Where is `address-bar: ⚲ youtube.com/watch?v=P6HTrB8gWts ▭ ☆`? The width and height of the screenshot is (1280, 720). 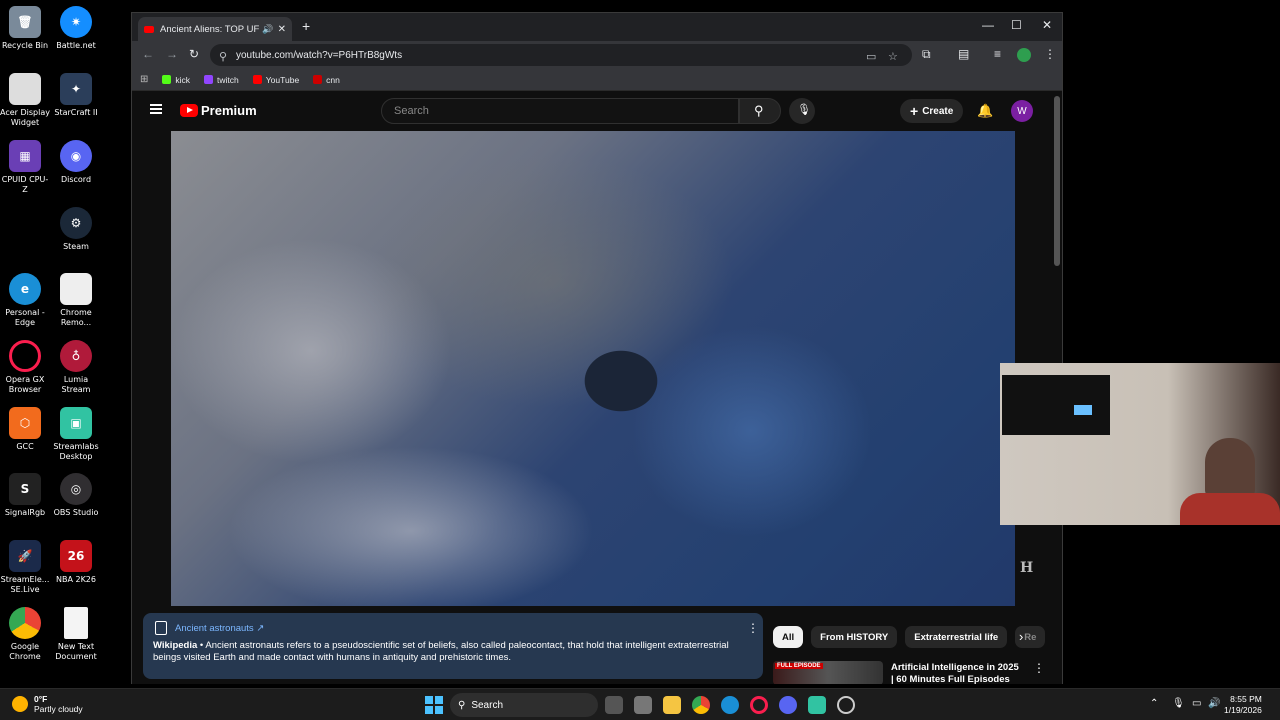
address-bar: ⚲ youtube.com/watch?v=P6HTrB8gWts ▭ ☆ is located at coordinates (561, 55).